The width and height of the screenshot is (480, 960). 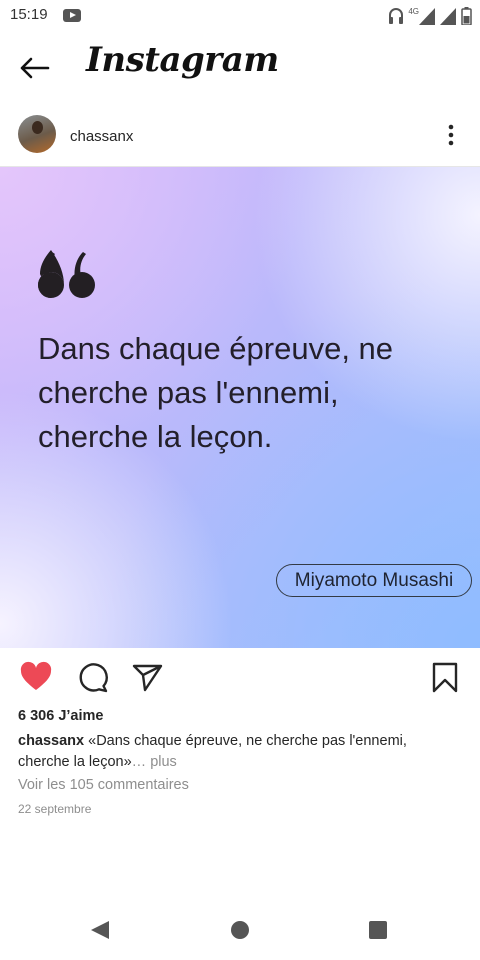 I want to click on caption-more-link: … plus, so click(x=154, y=762).